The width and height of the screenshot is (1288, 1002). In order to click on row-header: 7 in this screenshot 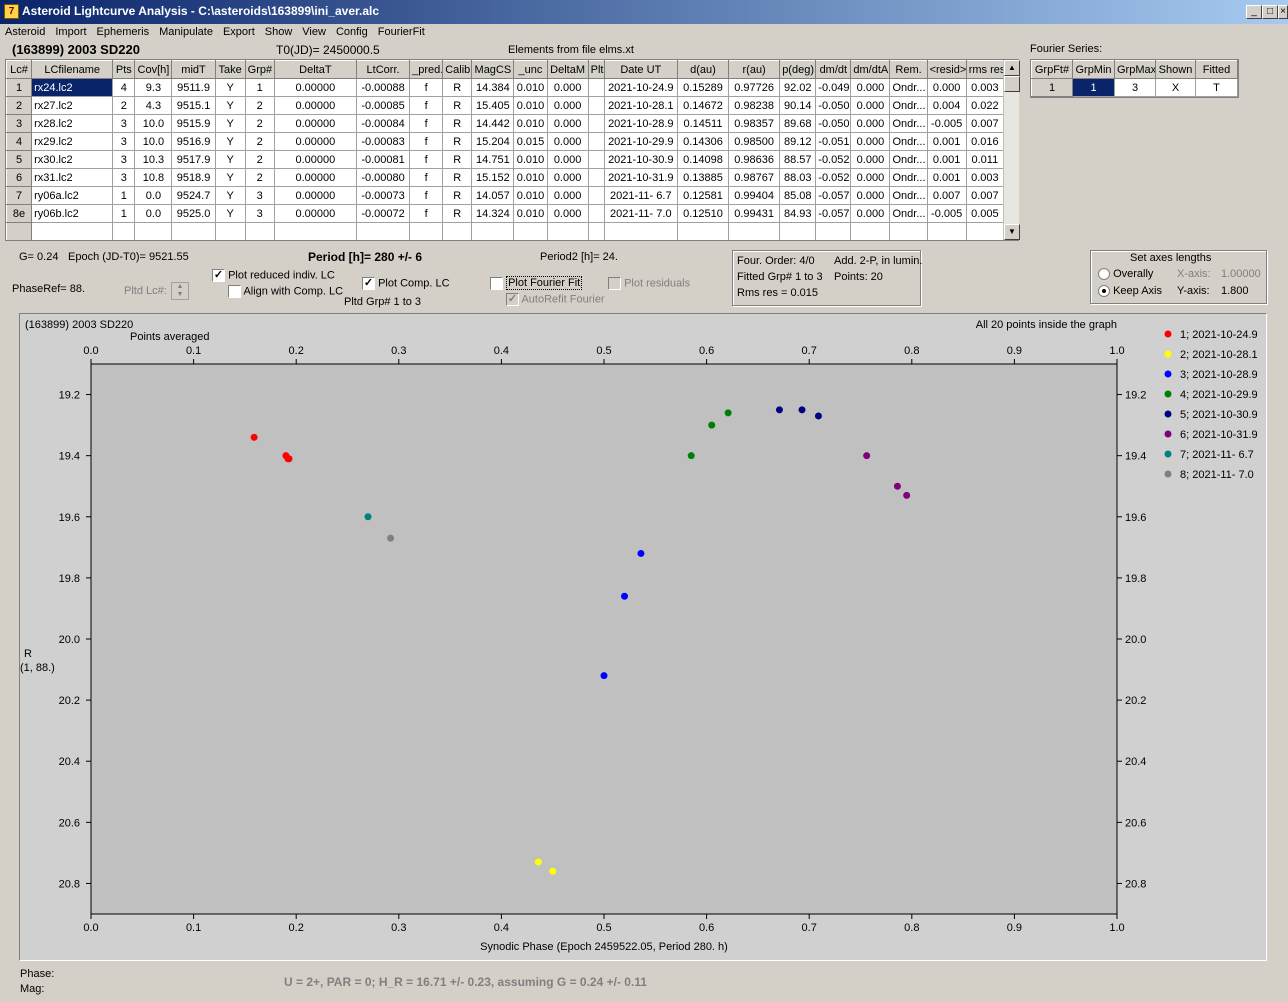, I will do `click(19, 195)`.